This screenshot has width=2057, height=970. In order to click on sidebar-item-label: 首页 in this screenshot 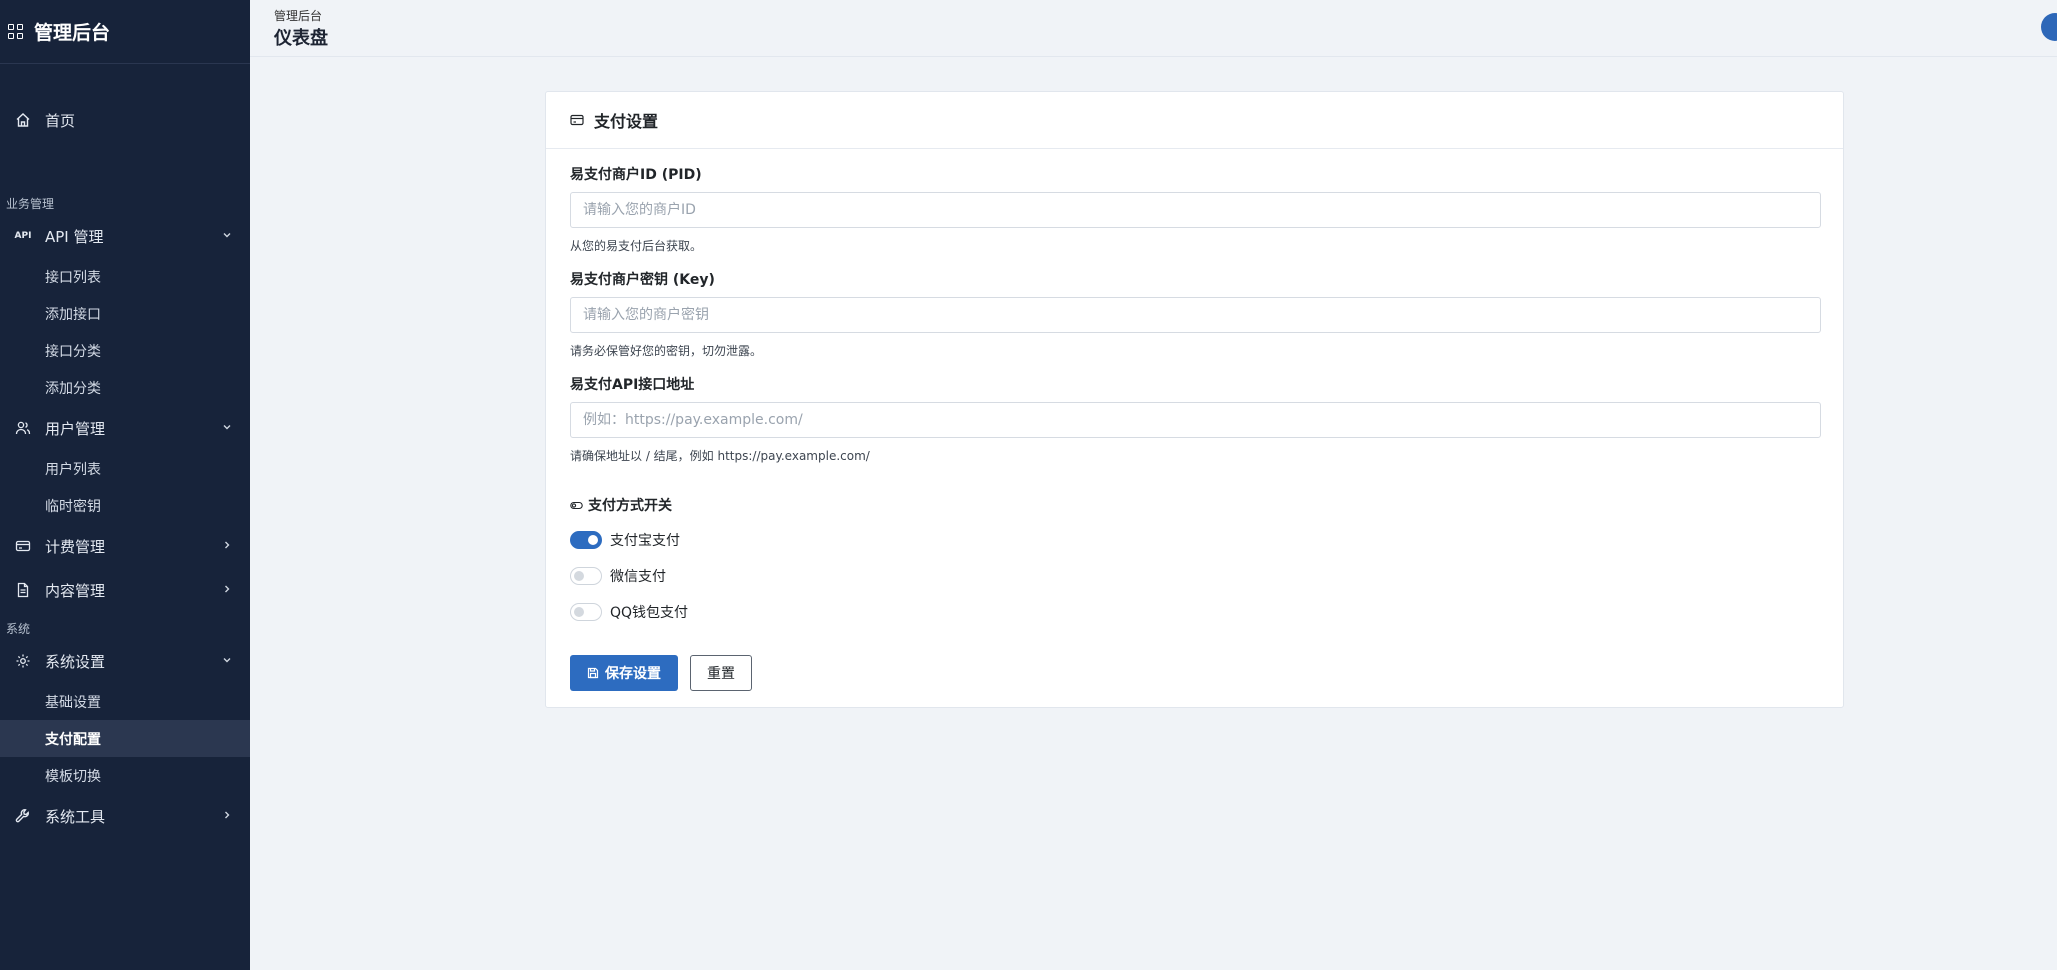, I will do `click(60, 120)`.